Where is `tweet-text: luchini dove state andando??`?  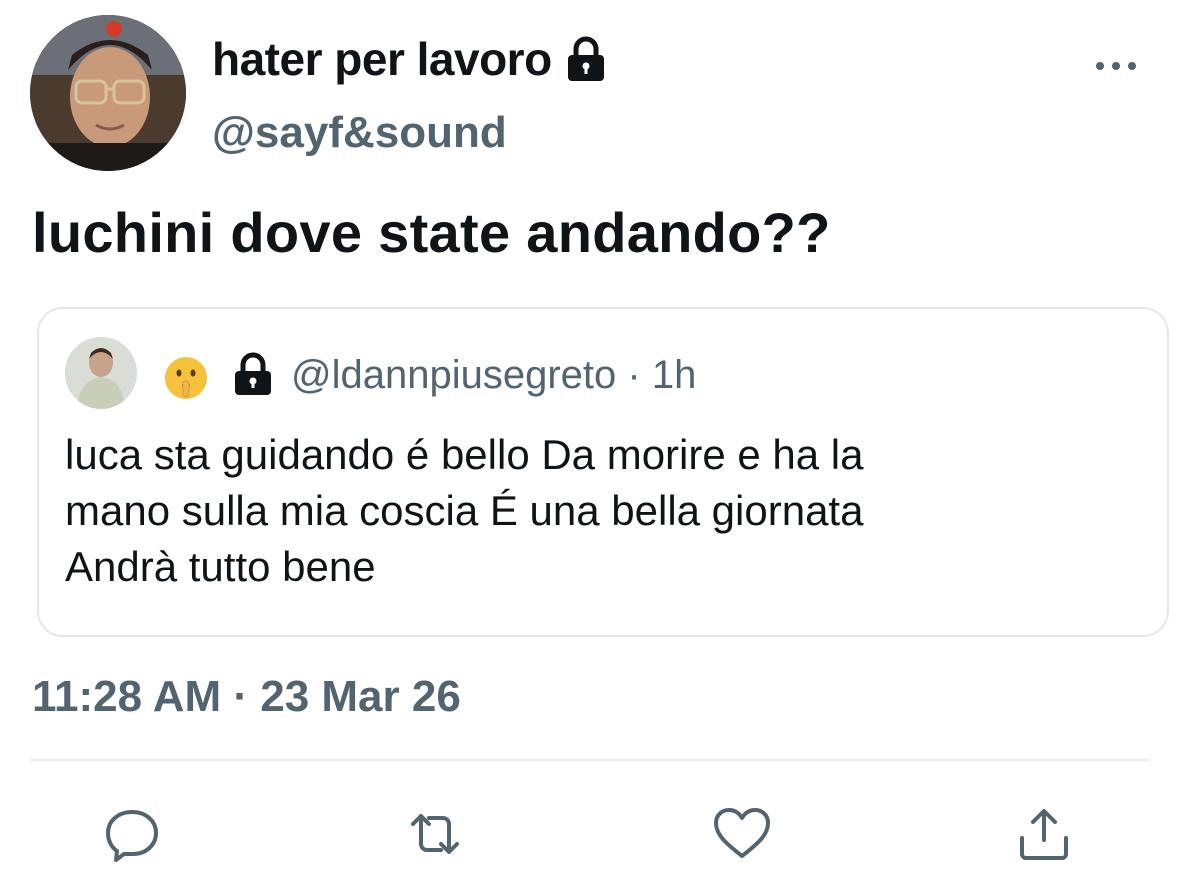
tweet-text: luchini dove state andando?? is located at coordinates (431, 232).